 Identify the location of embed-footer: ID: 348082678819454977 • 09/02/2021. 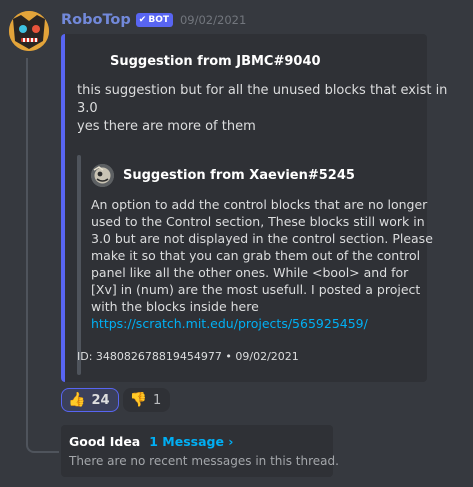
(188, 356).